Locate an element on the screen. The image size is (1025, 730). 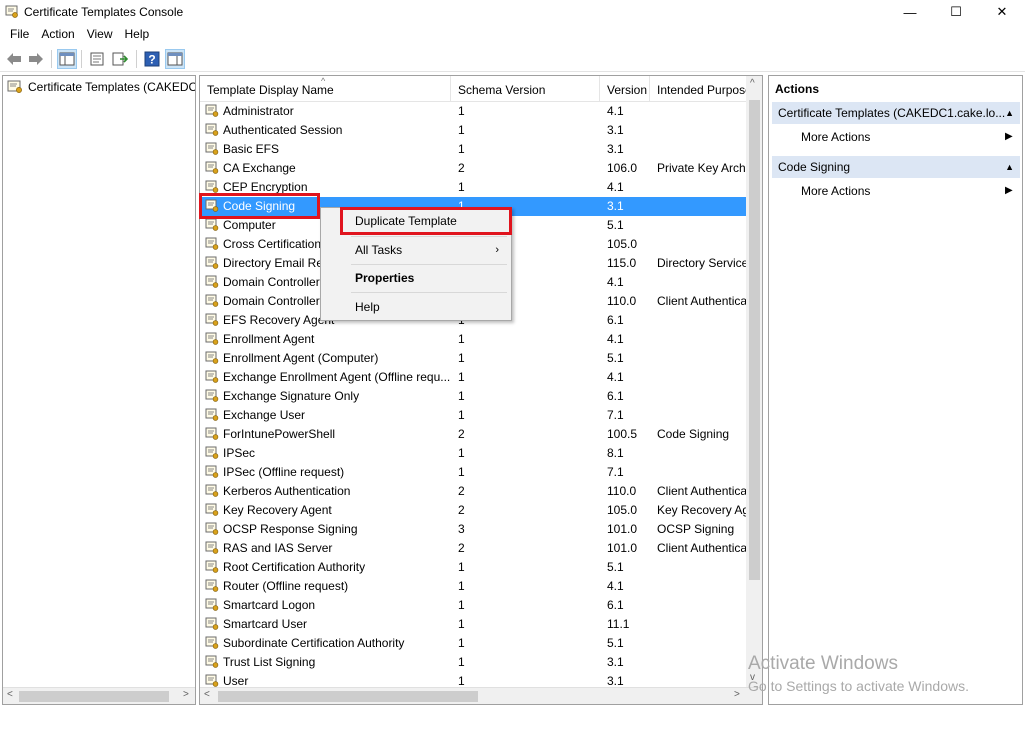
scroll-up-arrow: ^ is located at coordinates (752, 83).